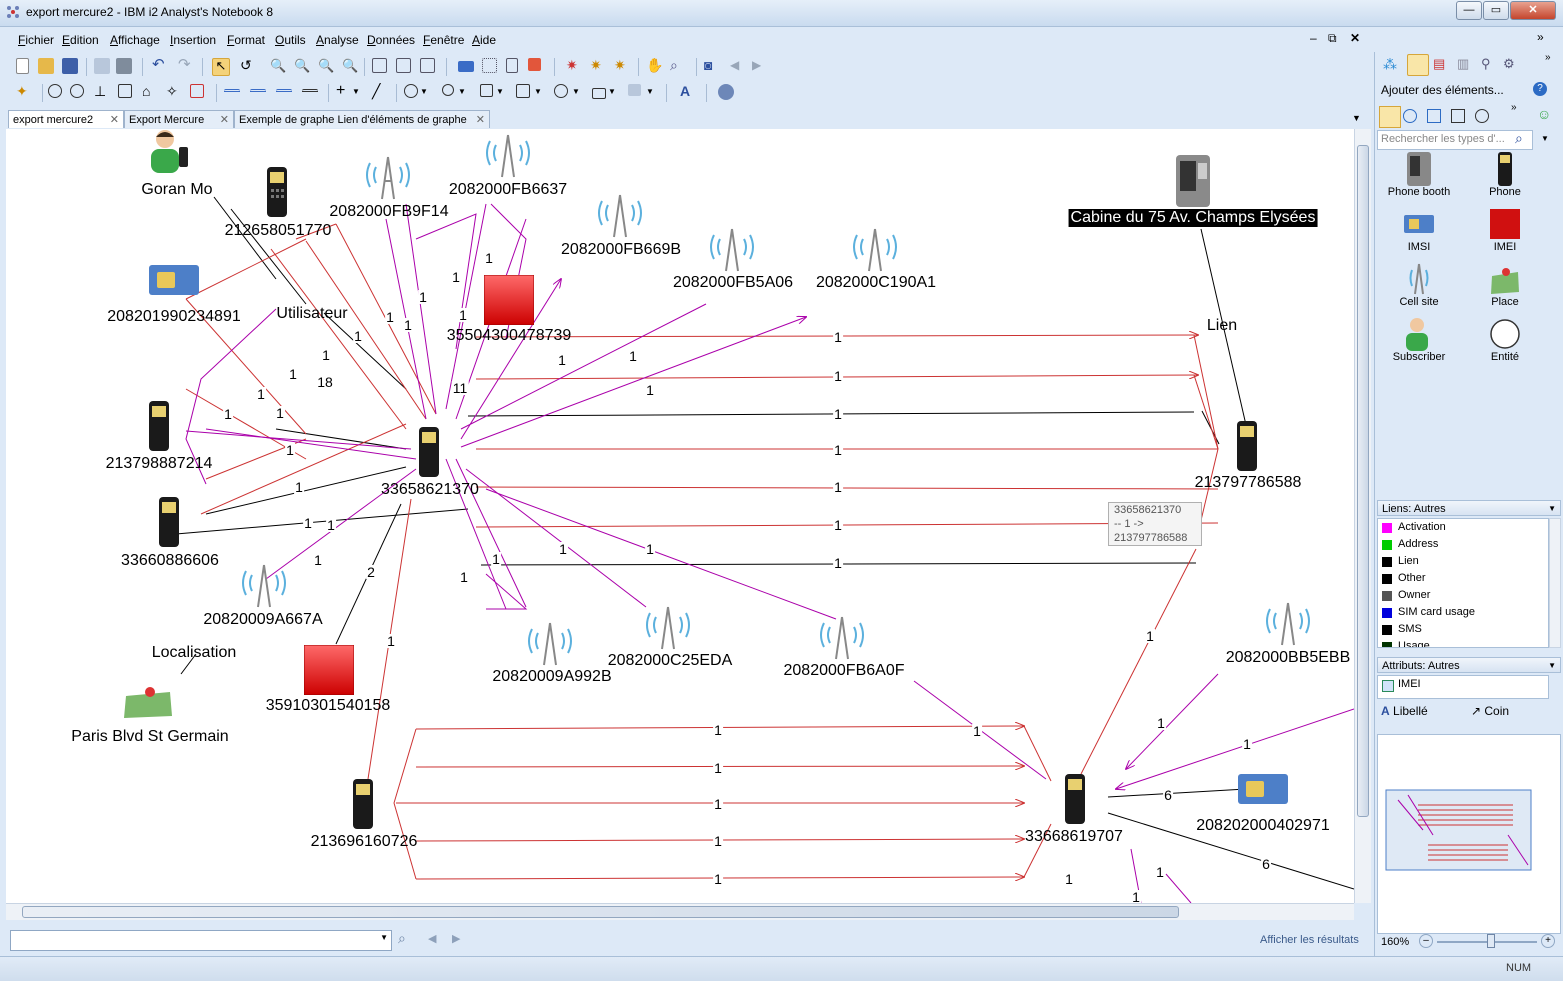  What do you see at coordinates (1463, 642) in the screenshot?
I see `link-type-item: Usage` at bounding box center [1463, 642].